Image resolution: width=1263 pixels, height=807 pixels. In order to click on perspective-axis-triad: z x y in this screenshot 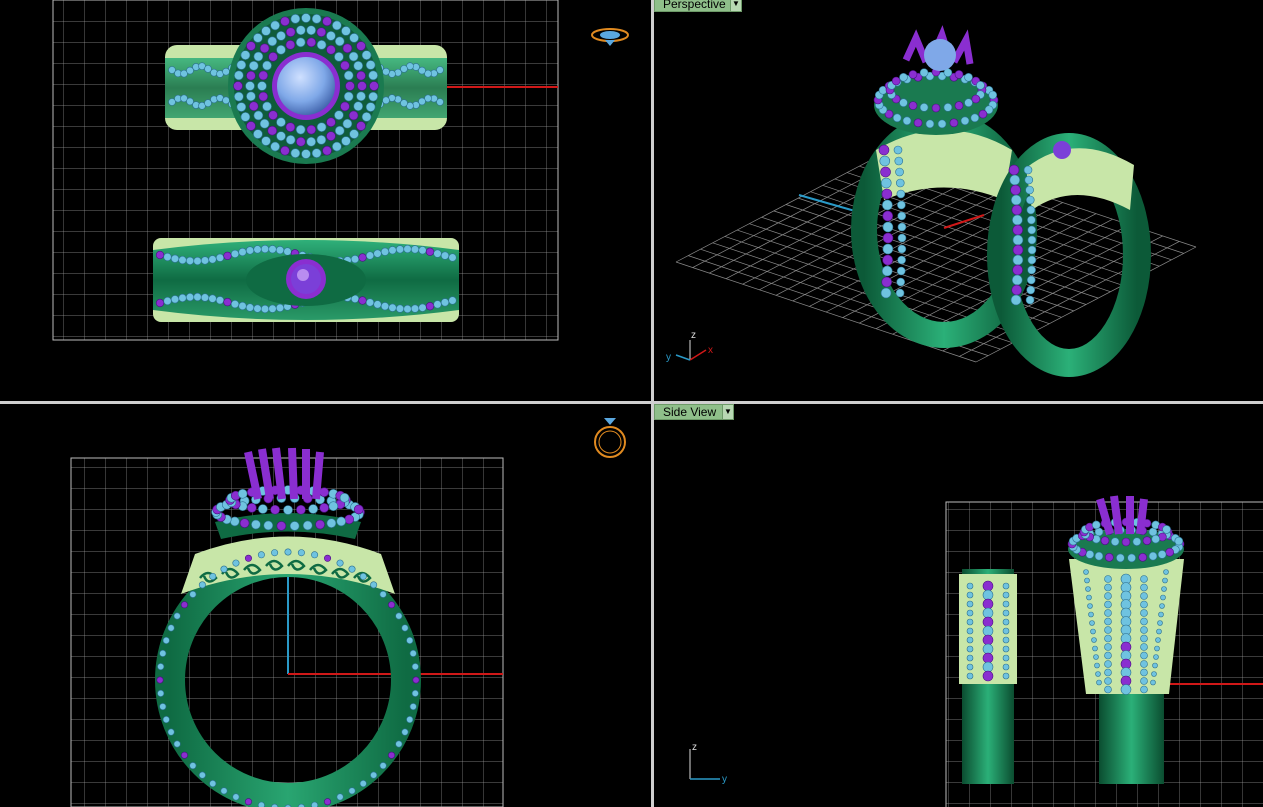, I will do `click(689, 346)`.